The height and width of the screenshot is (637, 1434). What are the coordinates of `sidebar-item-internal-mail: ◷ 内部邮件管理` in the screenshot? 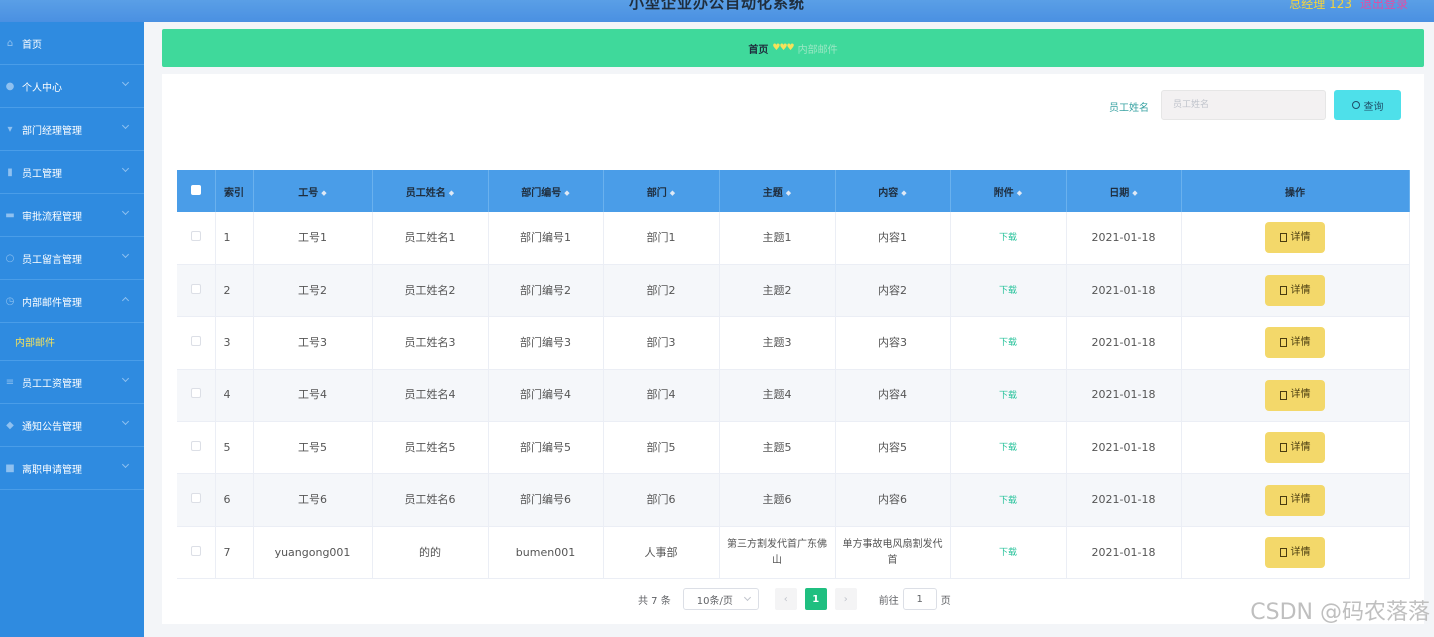 It's located at (72, 301).